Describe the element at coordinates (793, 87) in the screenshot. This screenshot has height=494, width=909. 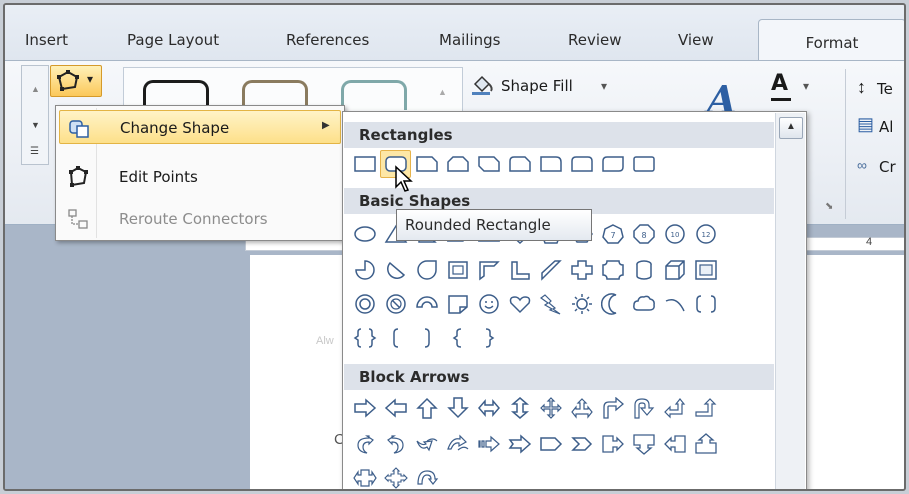
I see `text-fill-button: A ▾` at that location.